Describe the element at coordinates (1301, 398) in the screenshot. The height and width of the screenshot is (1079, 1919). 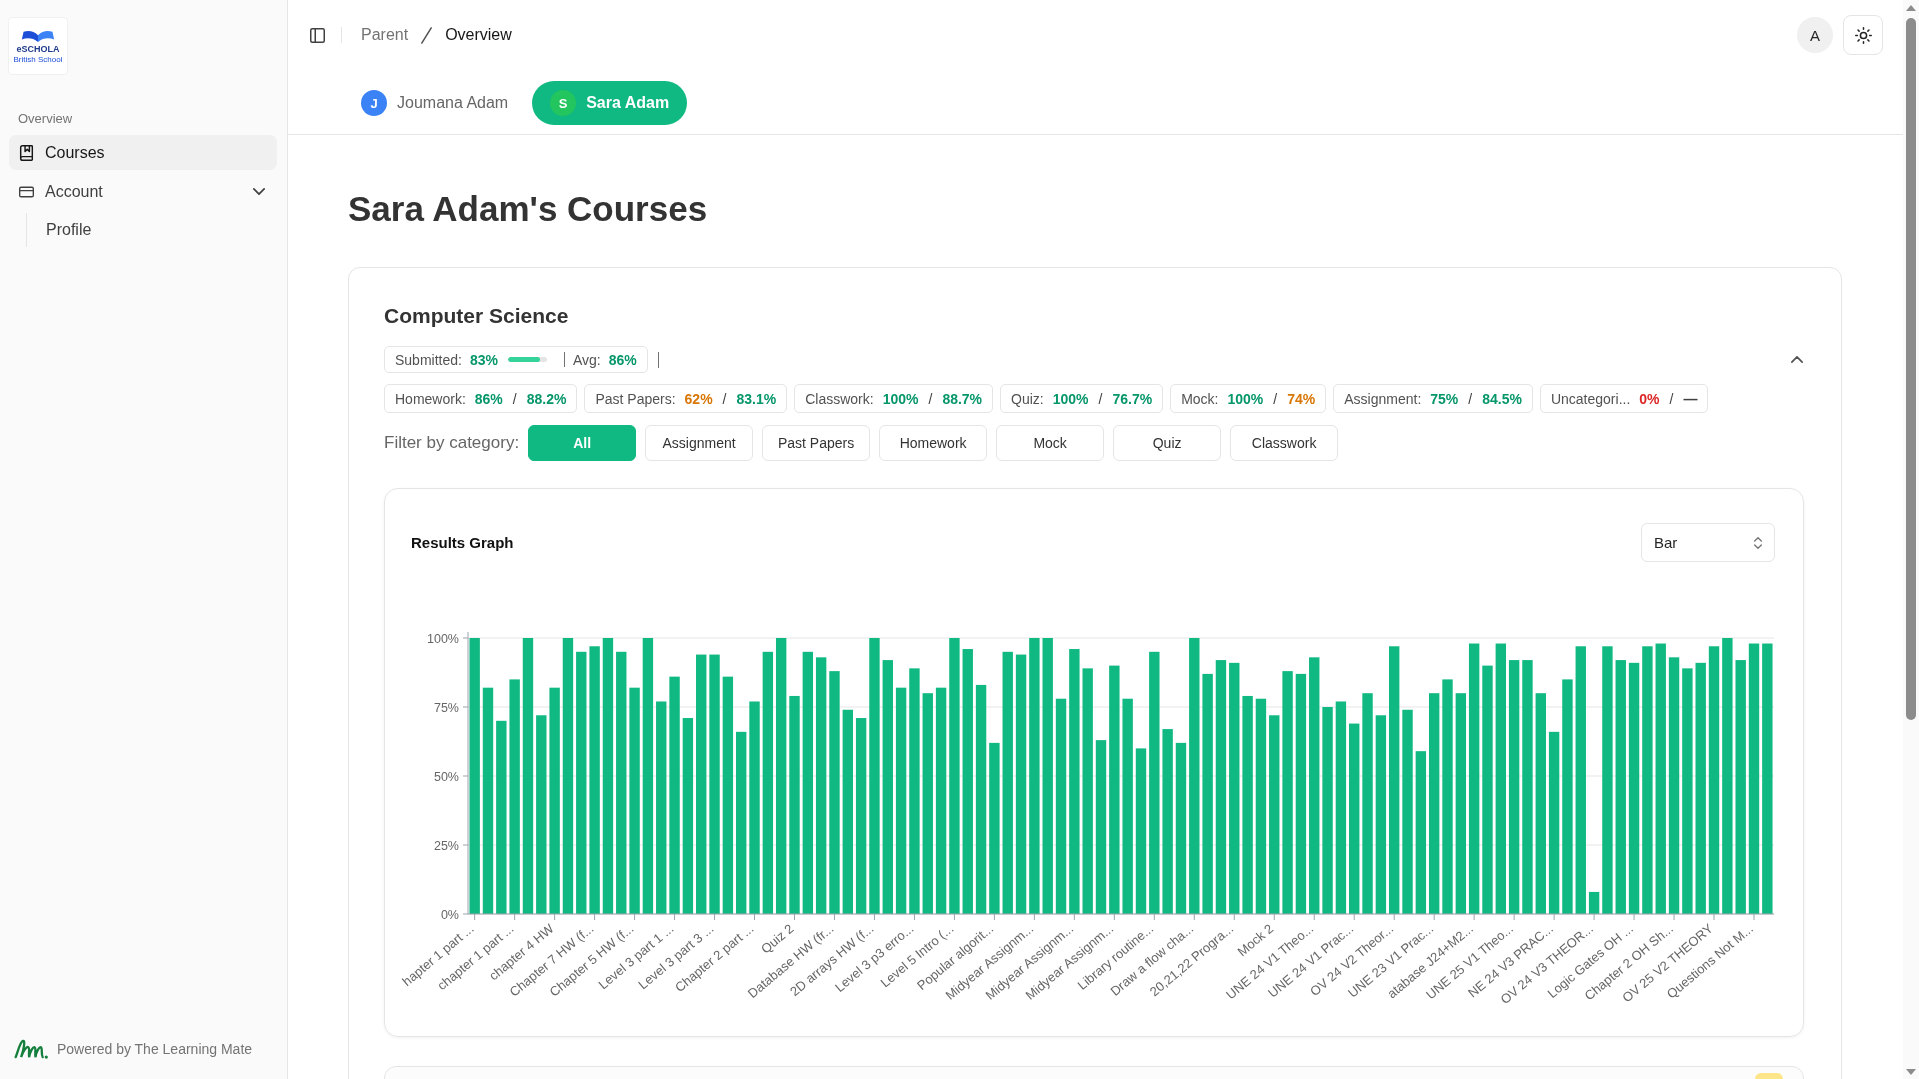
I see `stat-average: 74%` at that location.